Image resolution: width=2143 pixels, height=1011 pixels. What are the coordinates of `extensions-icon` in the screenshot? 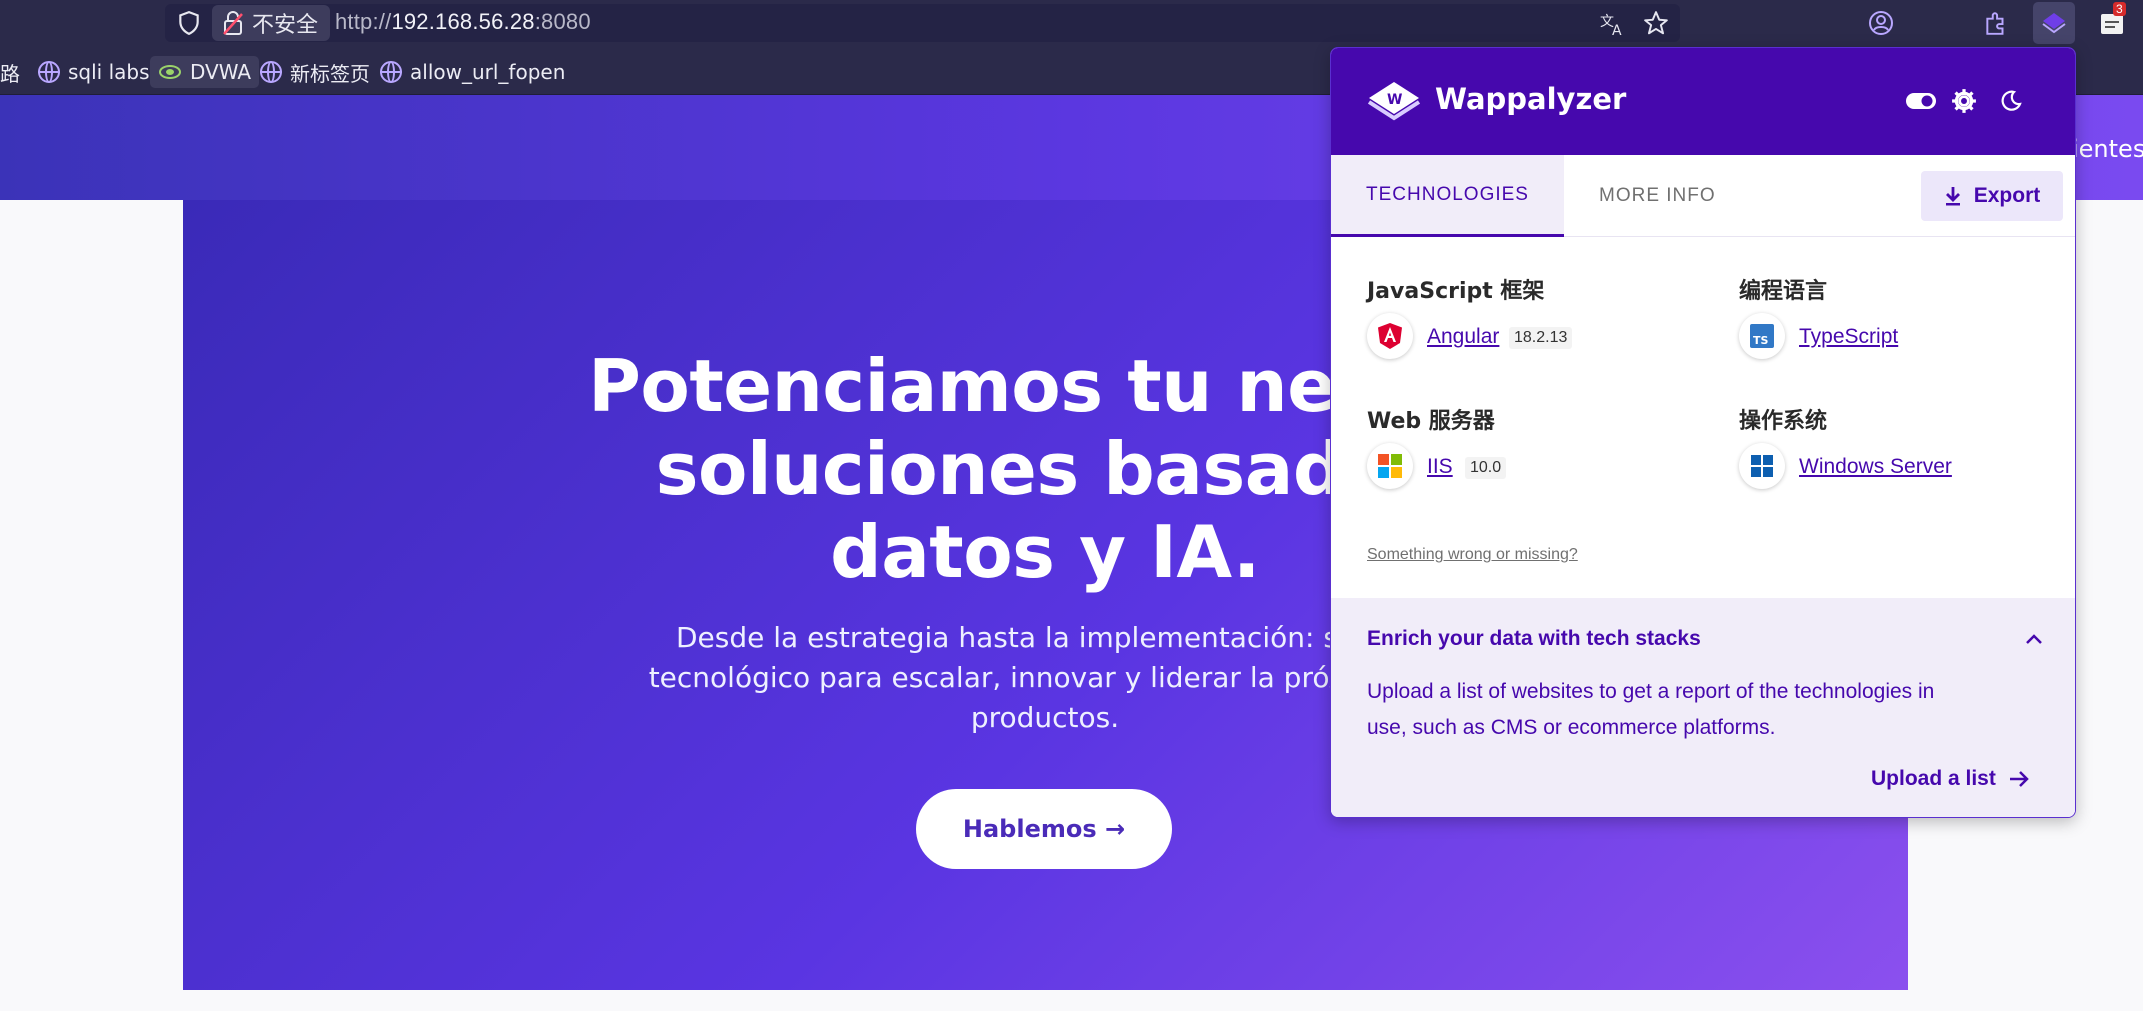 It's located at (1996, 23).